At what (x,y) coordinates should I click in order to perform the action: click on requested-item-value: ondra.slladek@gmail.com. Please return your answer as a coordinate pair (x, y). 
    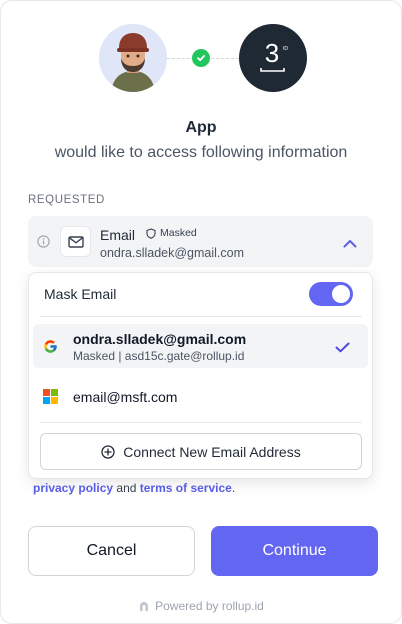
    Looking at the image, I should click on (172, 253).